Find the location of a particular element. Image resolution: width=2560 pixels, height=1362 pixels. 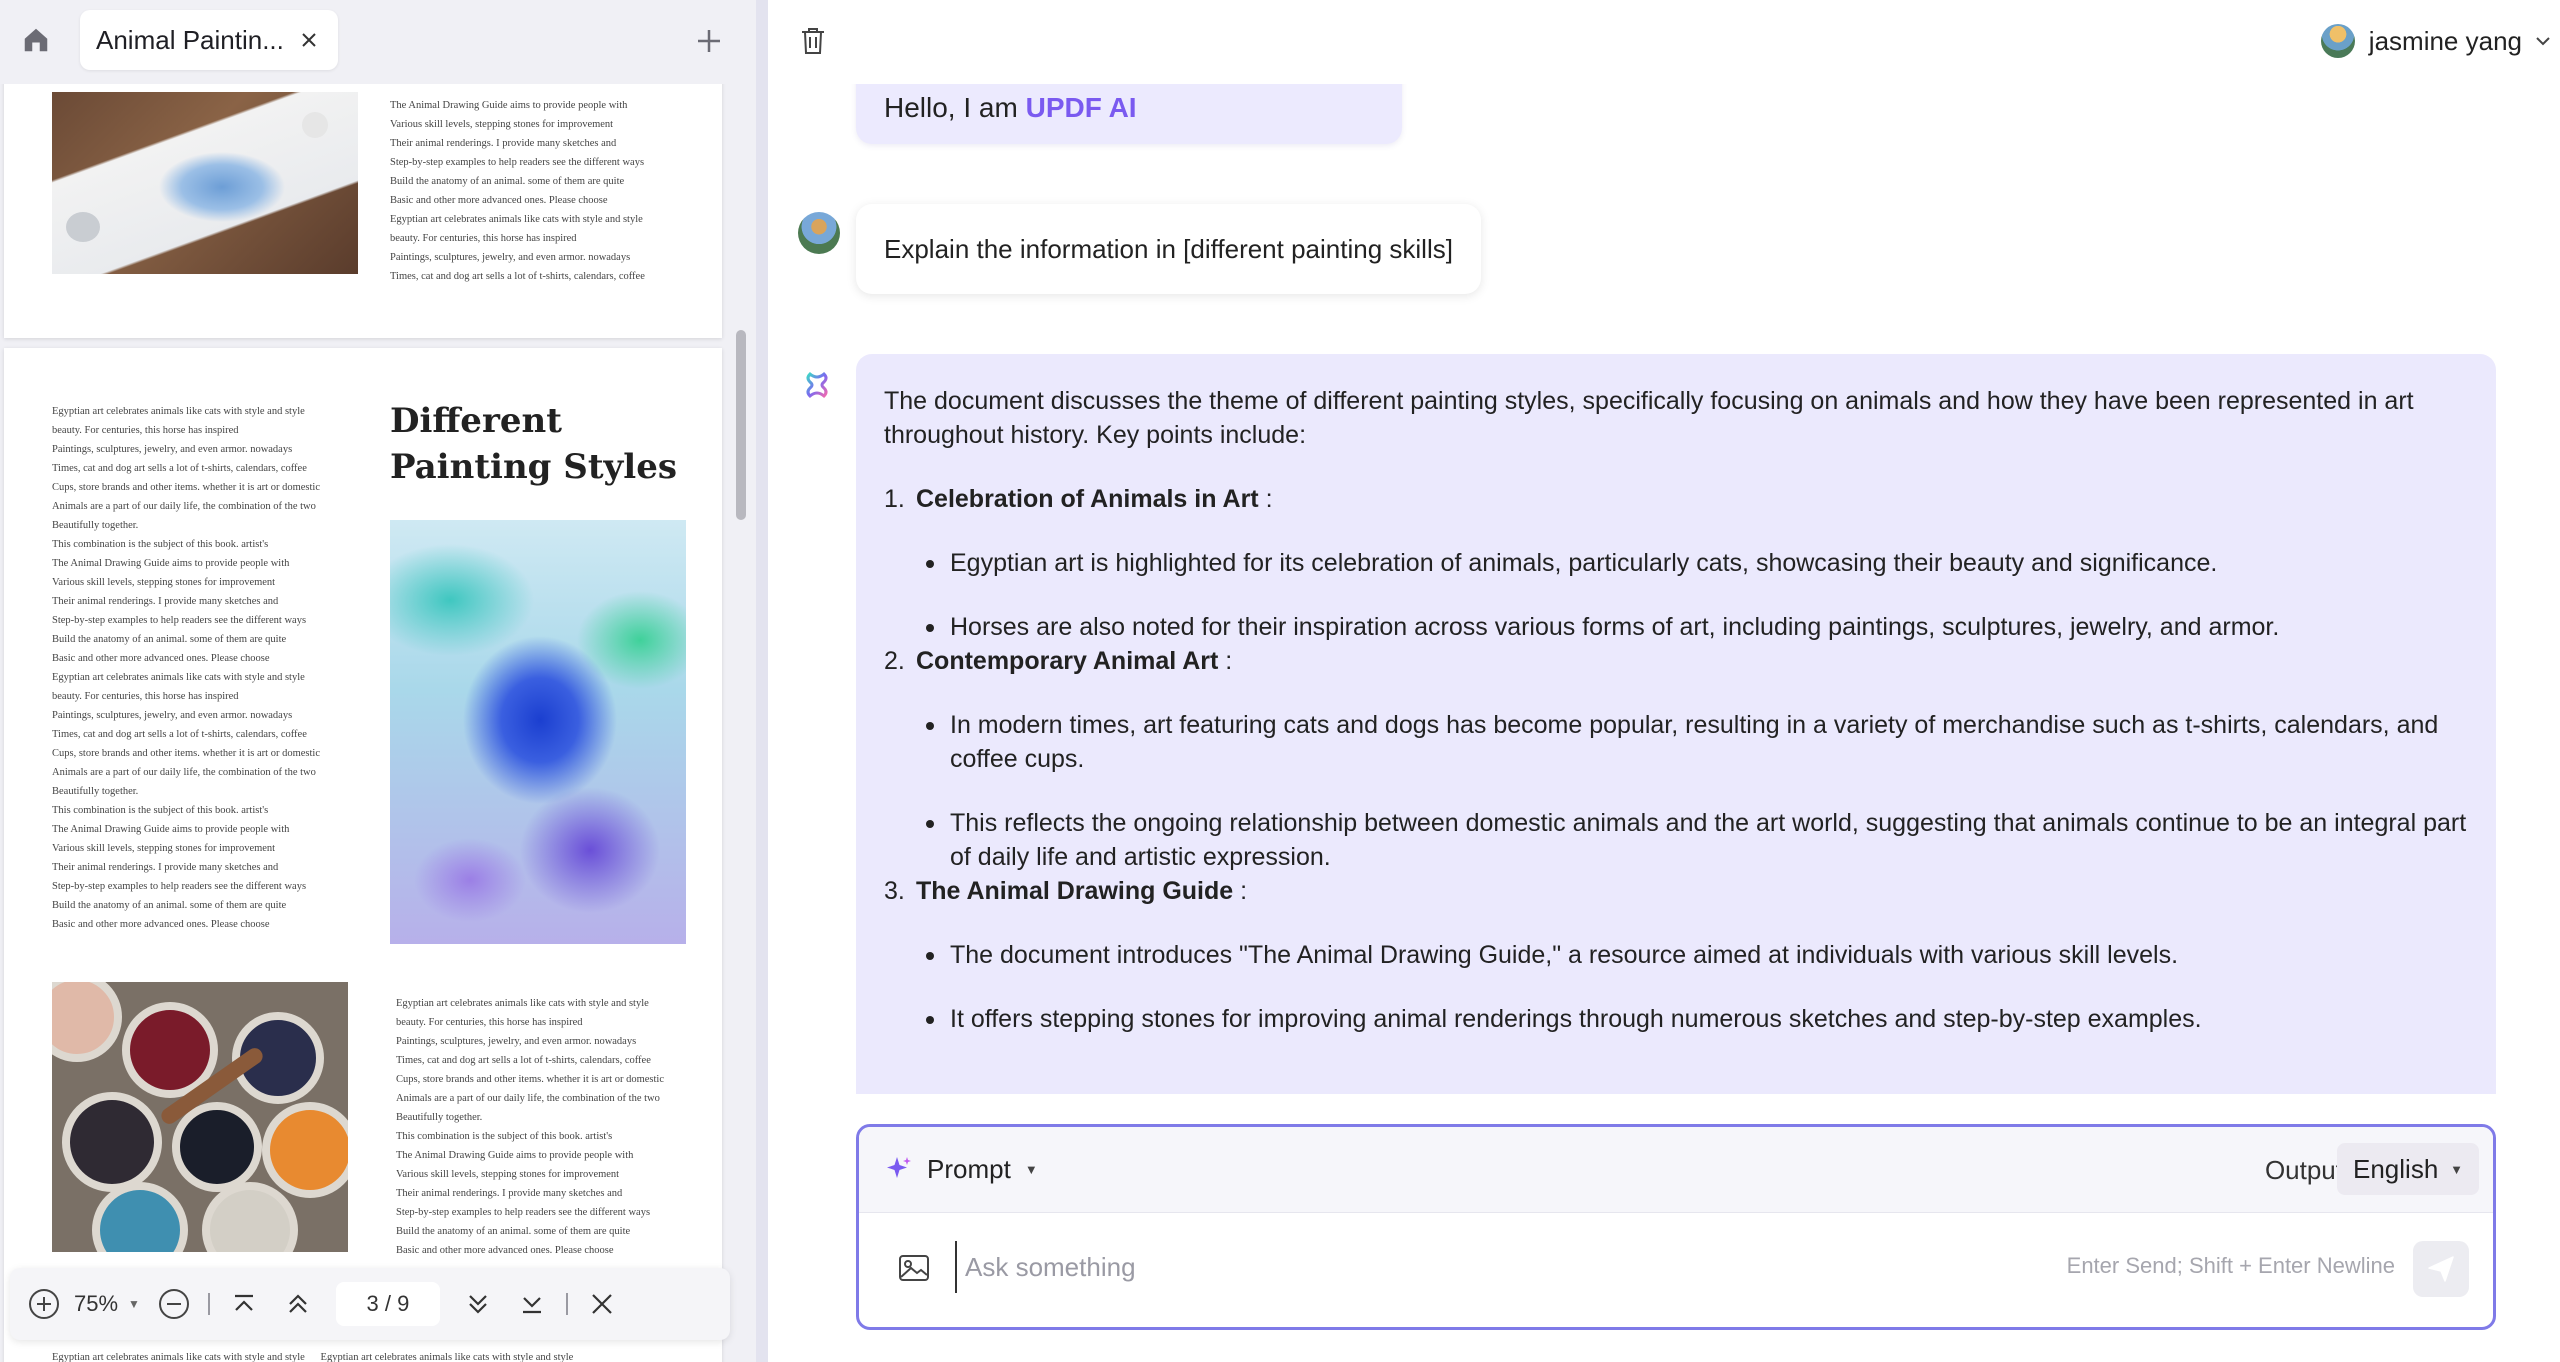

tab-close-button is located at coordinates (309, 40).